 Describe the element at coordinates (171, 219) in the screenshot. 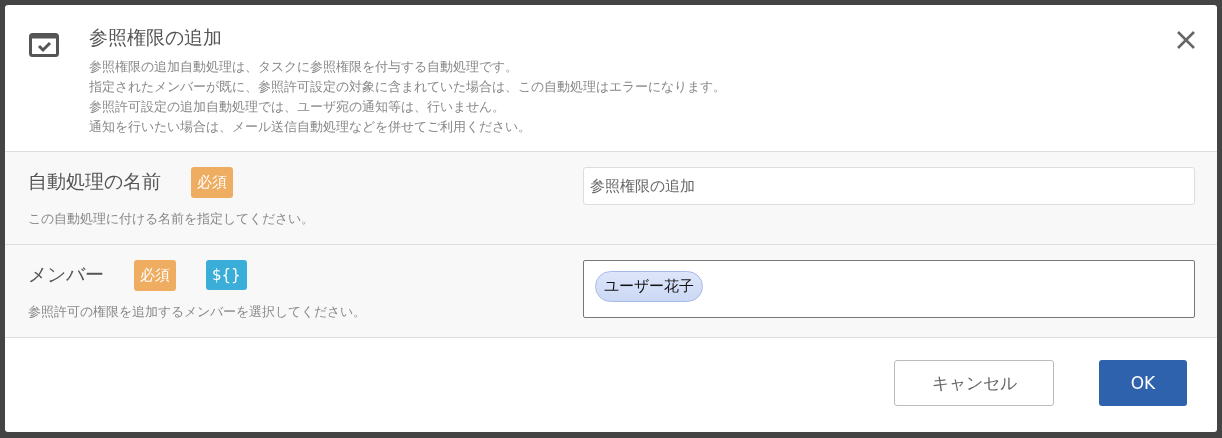

I see `field-hint: この自動処理に付ける名前を指定してください。` at that location.